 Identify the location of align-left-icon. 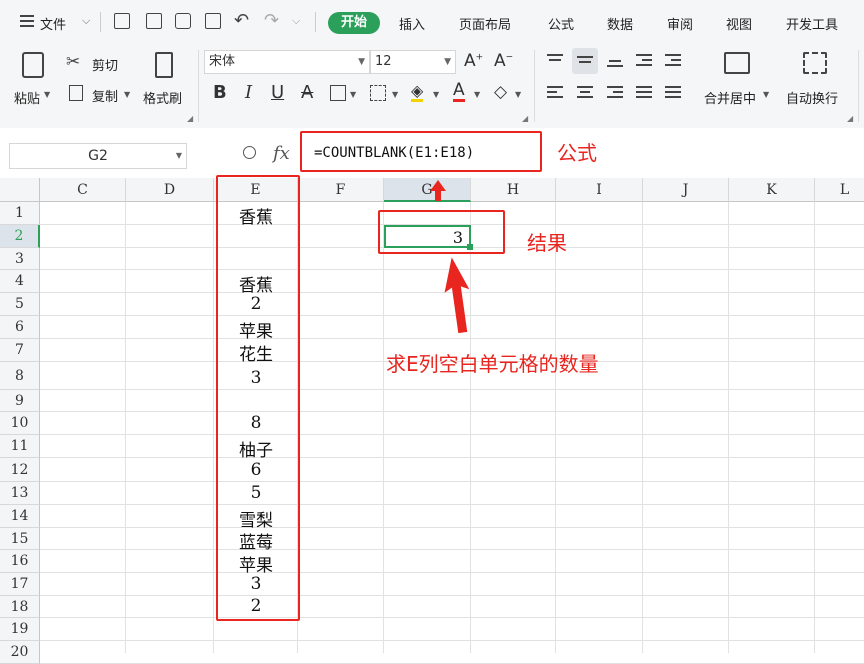
(555, 93).